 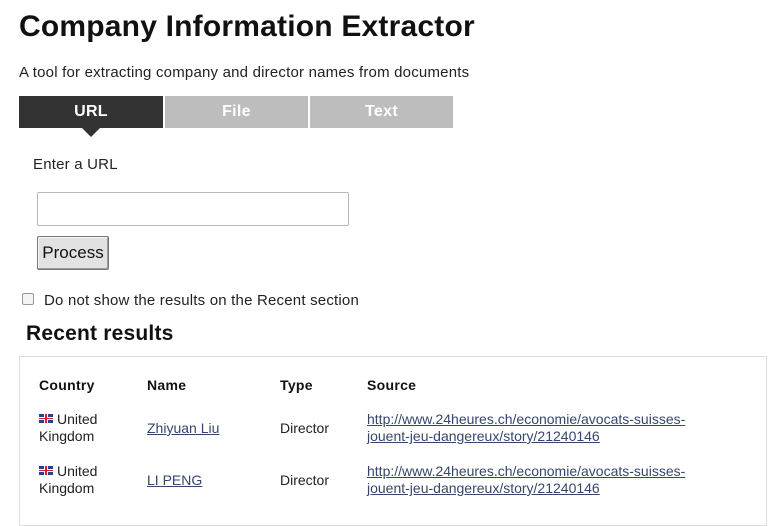 I want to click on name-cell: LI PENG, so click(x=174, y=480).